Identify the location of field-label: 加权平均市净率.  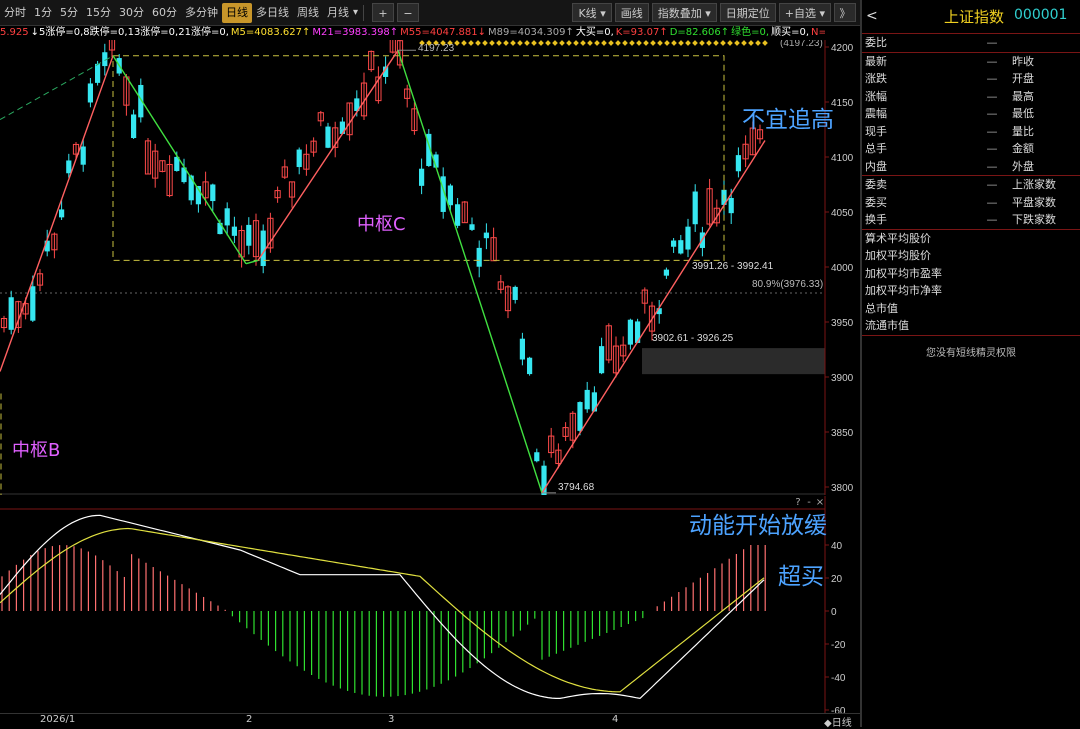
(903, 290).